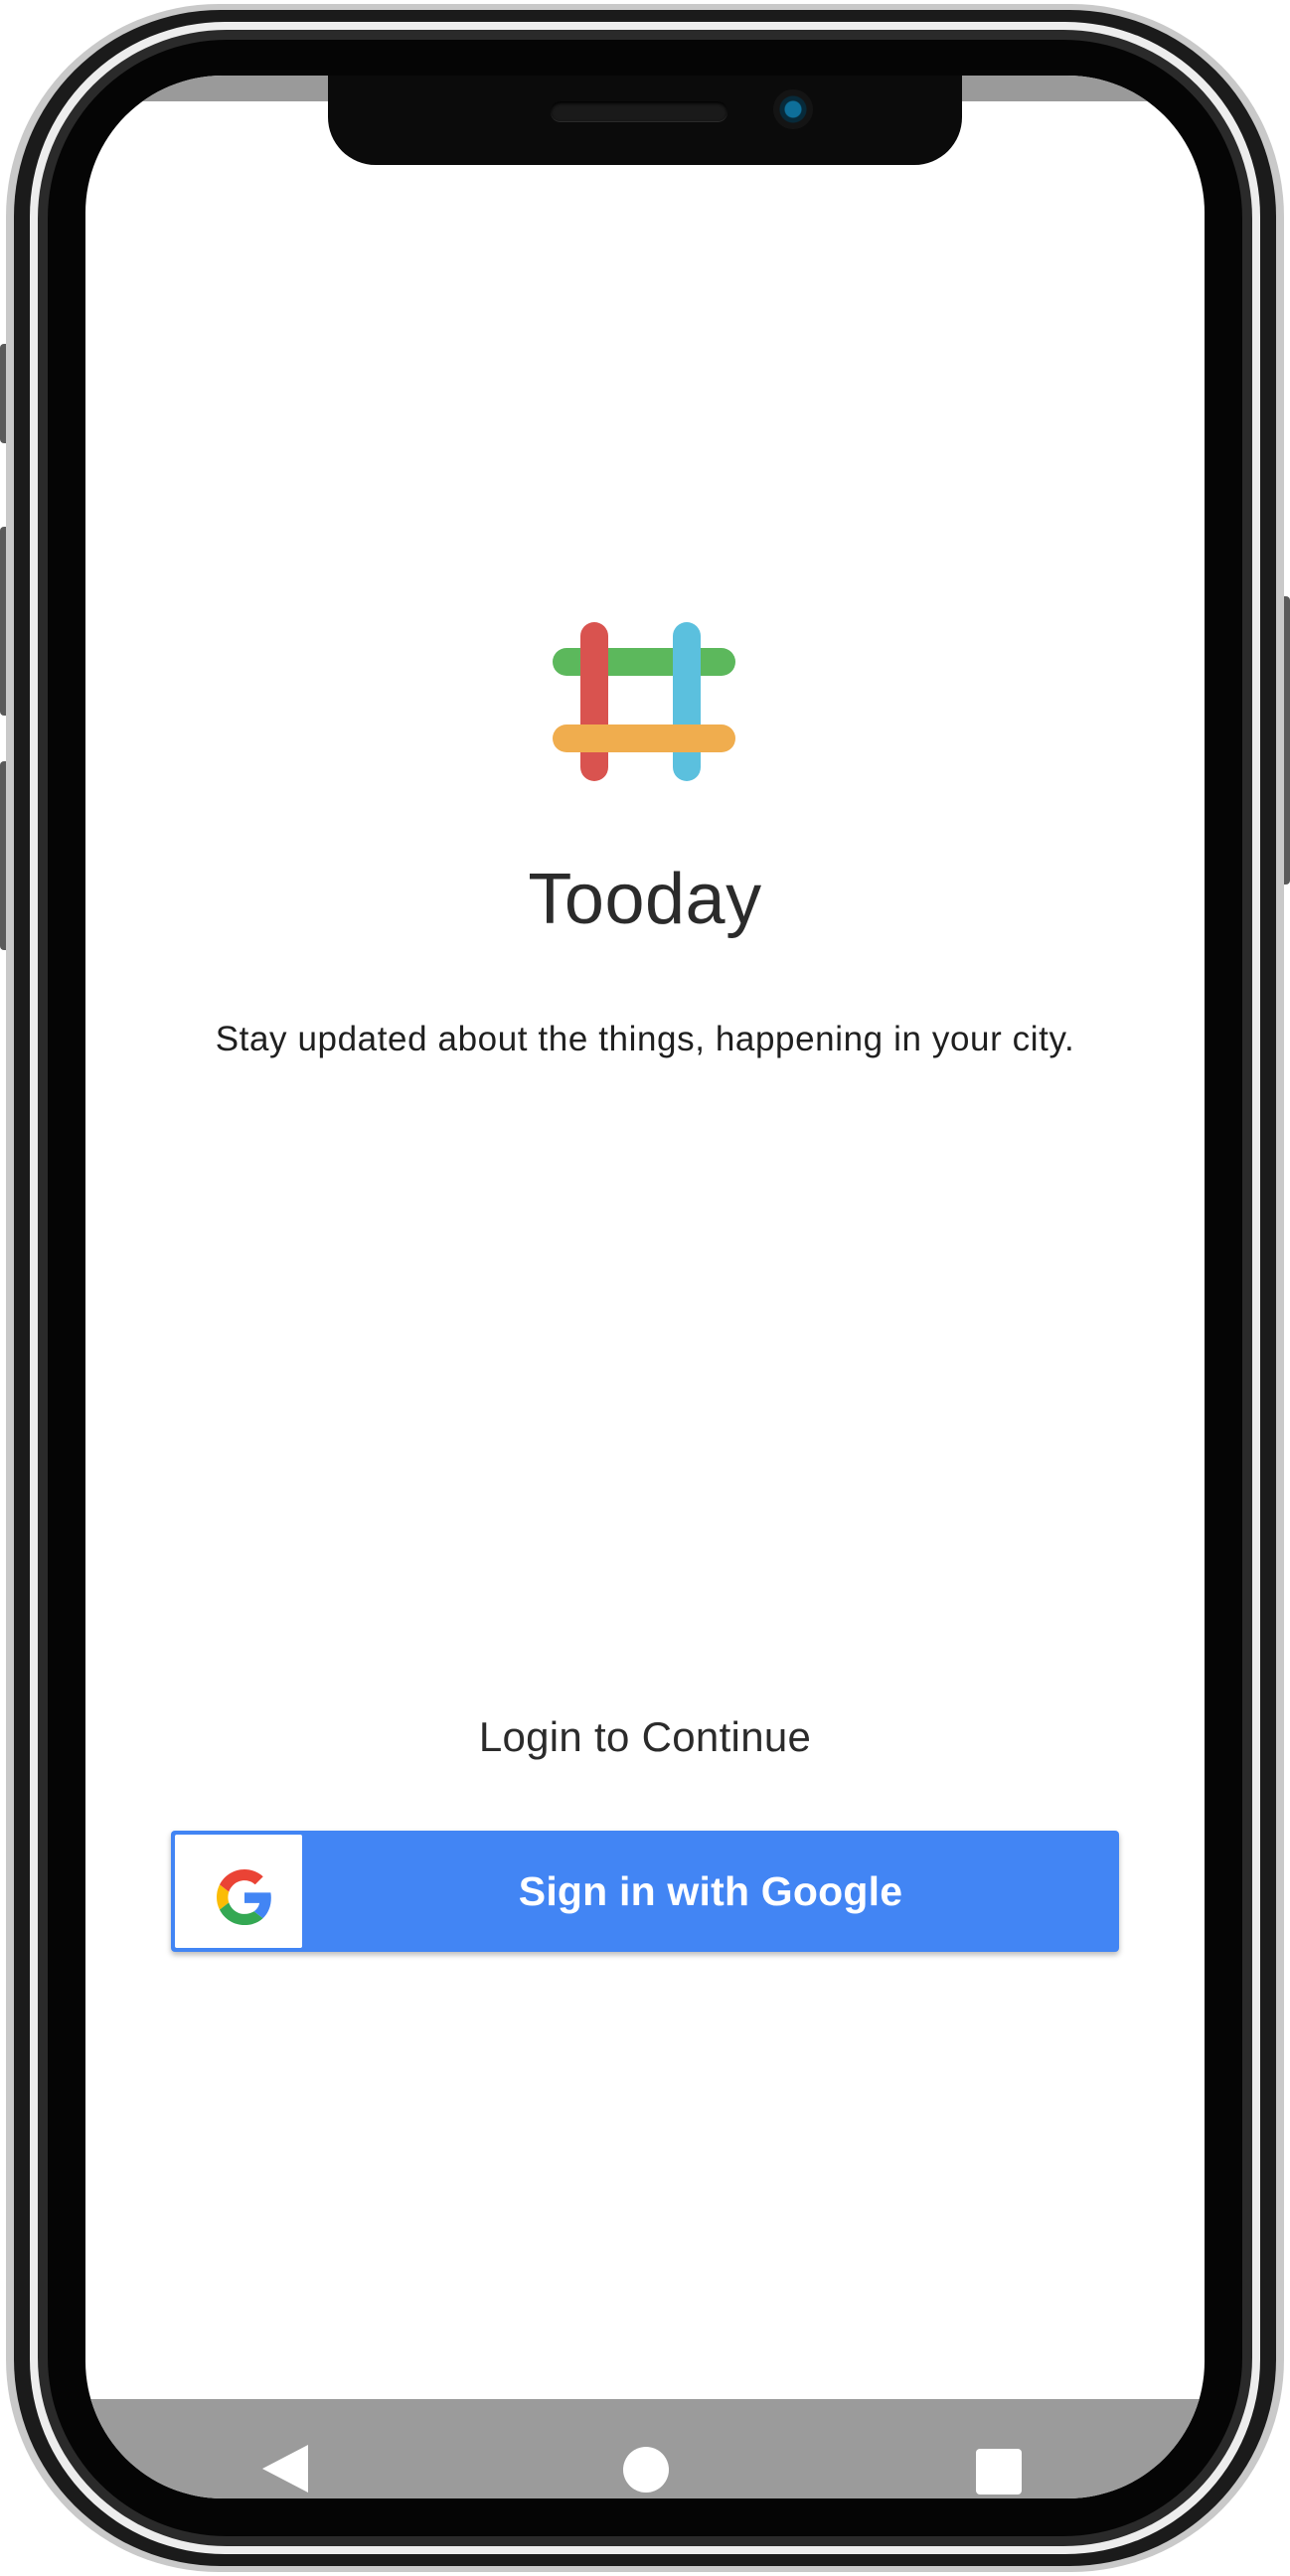  I want to click on notch, so click(645, 120).